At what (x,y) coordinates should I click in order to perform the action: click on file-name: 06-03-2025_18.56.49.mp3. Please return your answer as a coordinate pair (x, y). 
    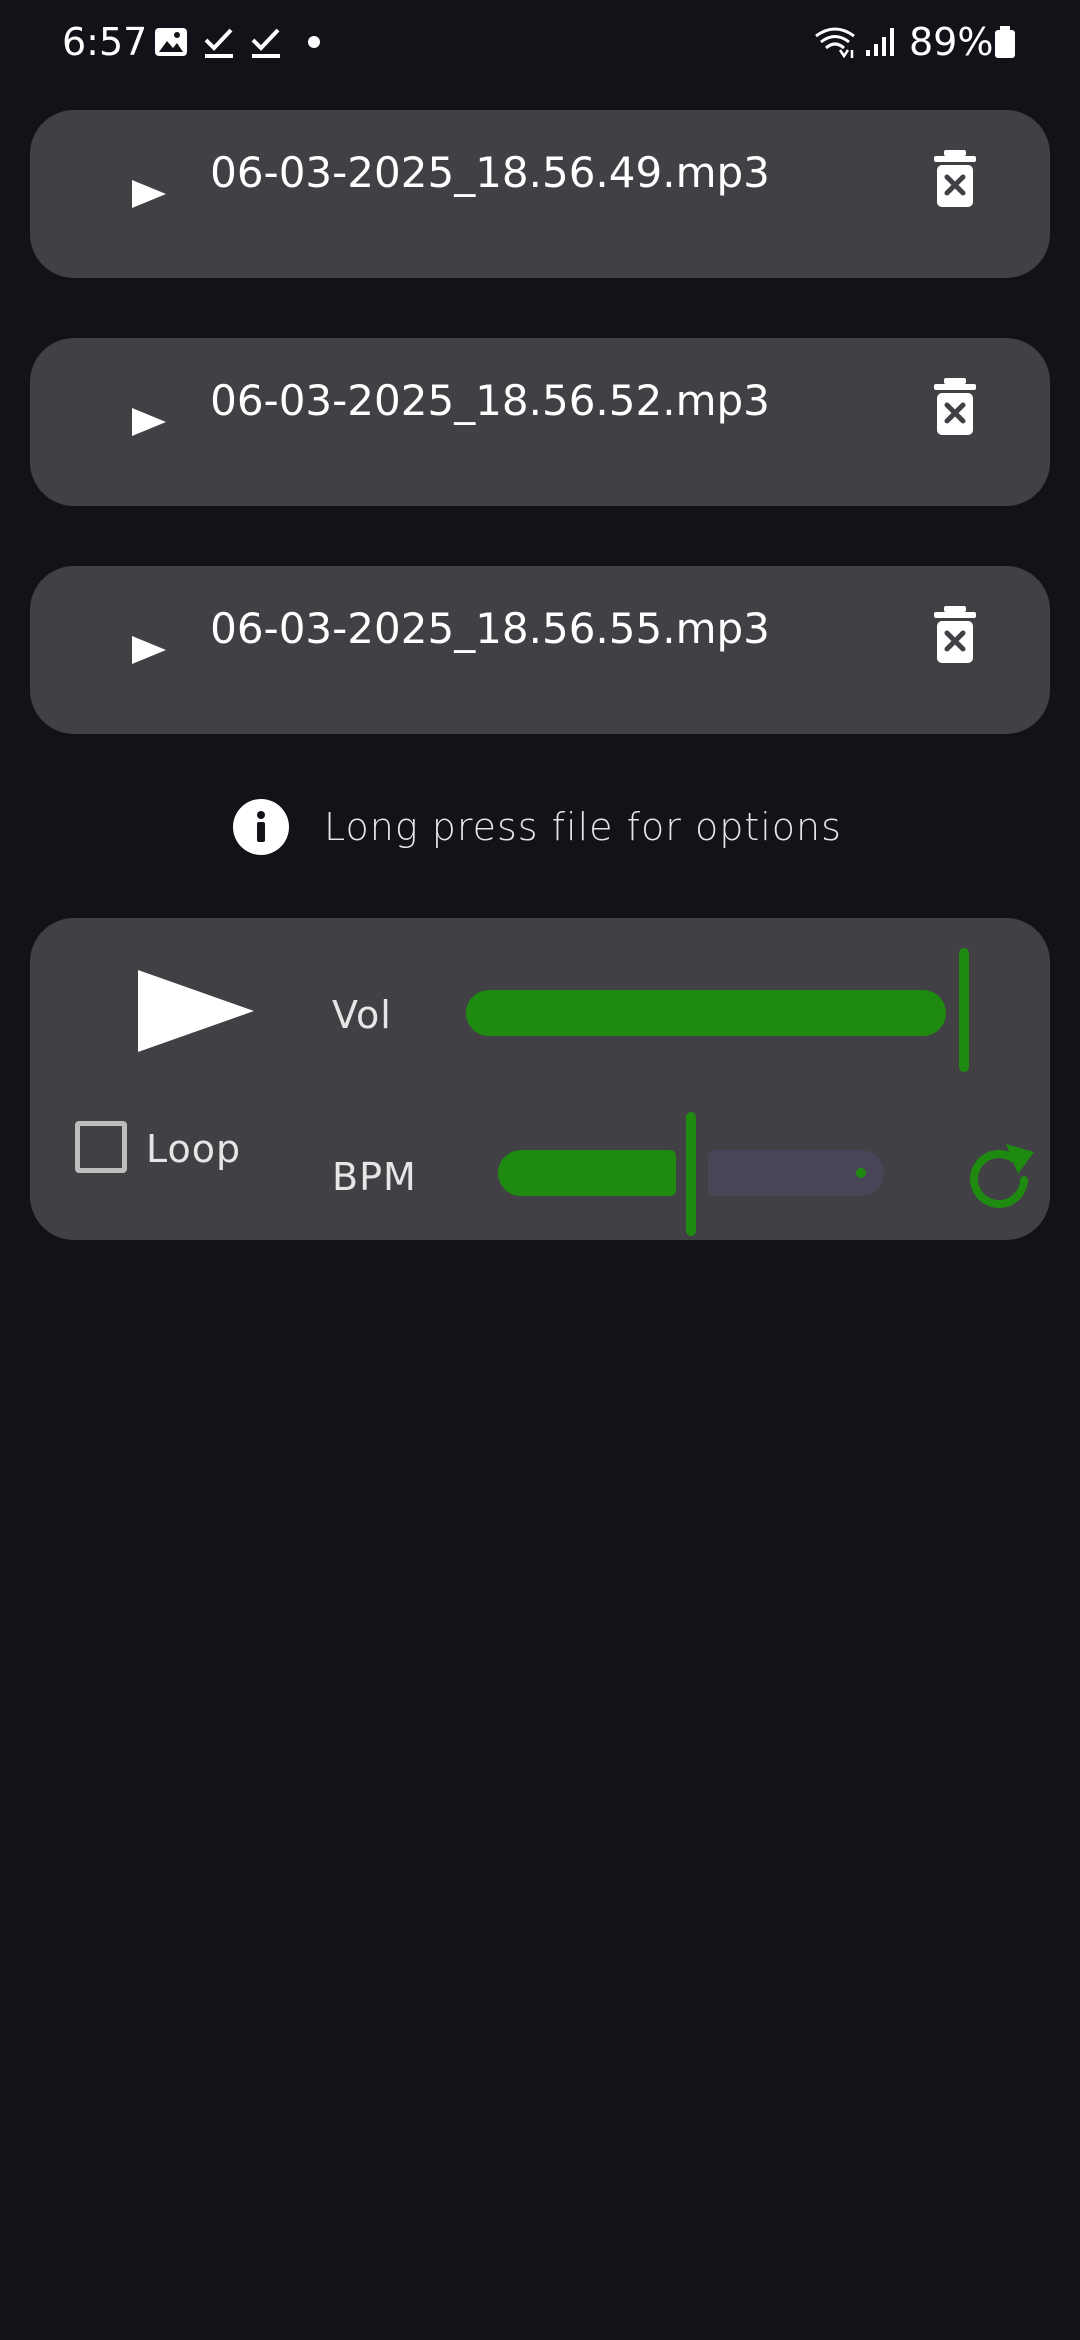
    Looking at the image, I should click on (490, 172).